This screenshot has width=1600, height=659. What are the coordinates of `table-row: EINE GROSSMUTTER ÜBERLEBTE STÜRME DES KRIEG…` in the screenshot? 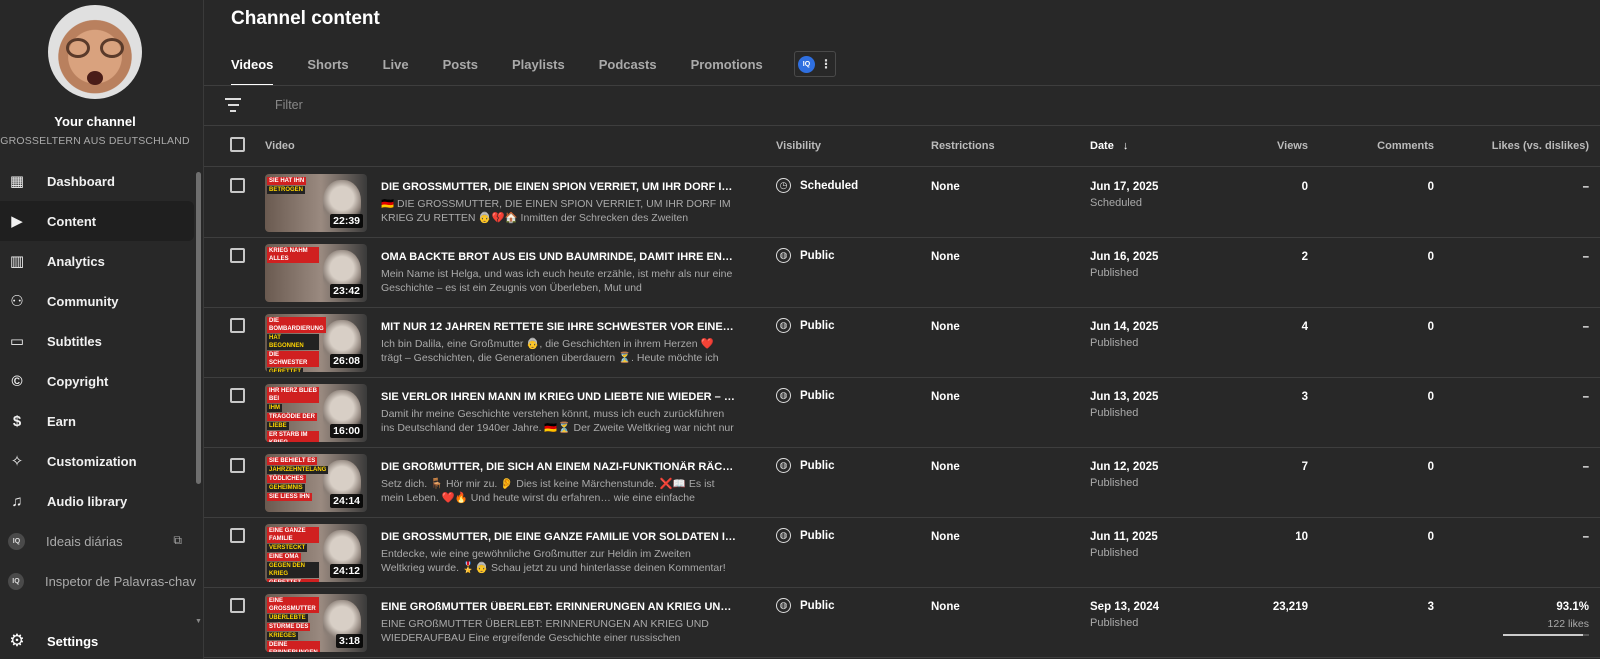 It's located at (902, 622).